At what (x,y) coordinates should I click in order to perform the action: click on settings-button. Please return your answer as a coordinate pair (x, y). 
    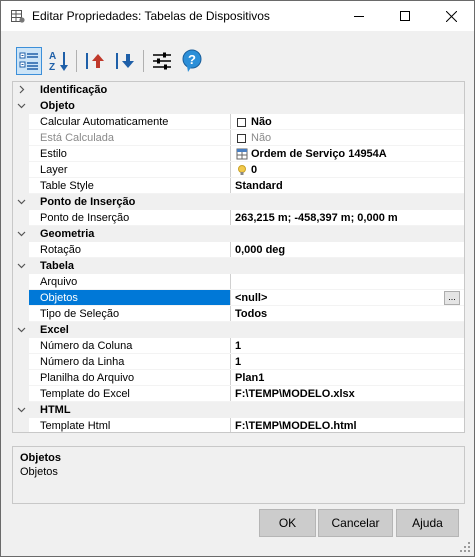
    Looking at the image, I should click on (162, 61).